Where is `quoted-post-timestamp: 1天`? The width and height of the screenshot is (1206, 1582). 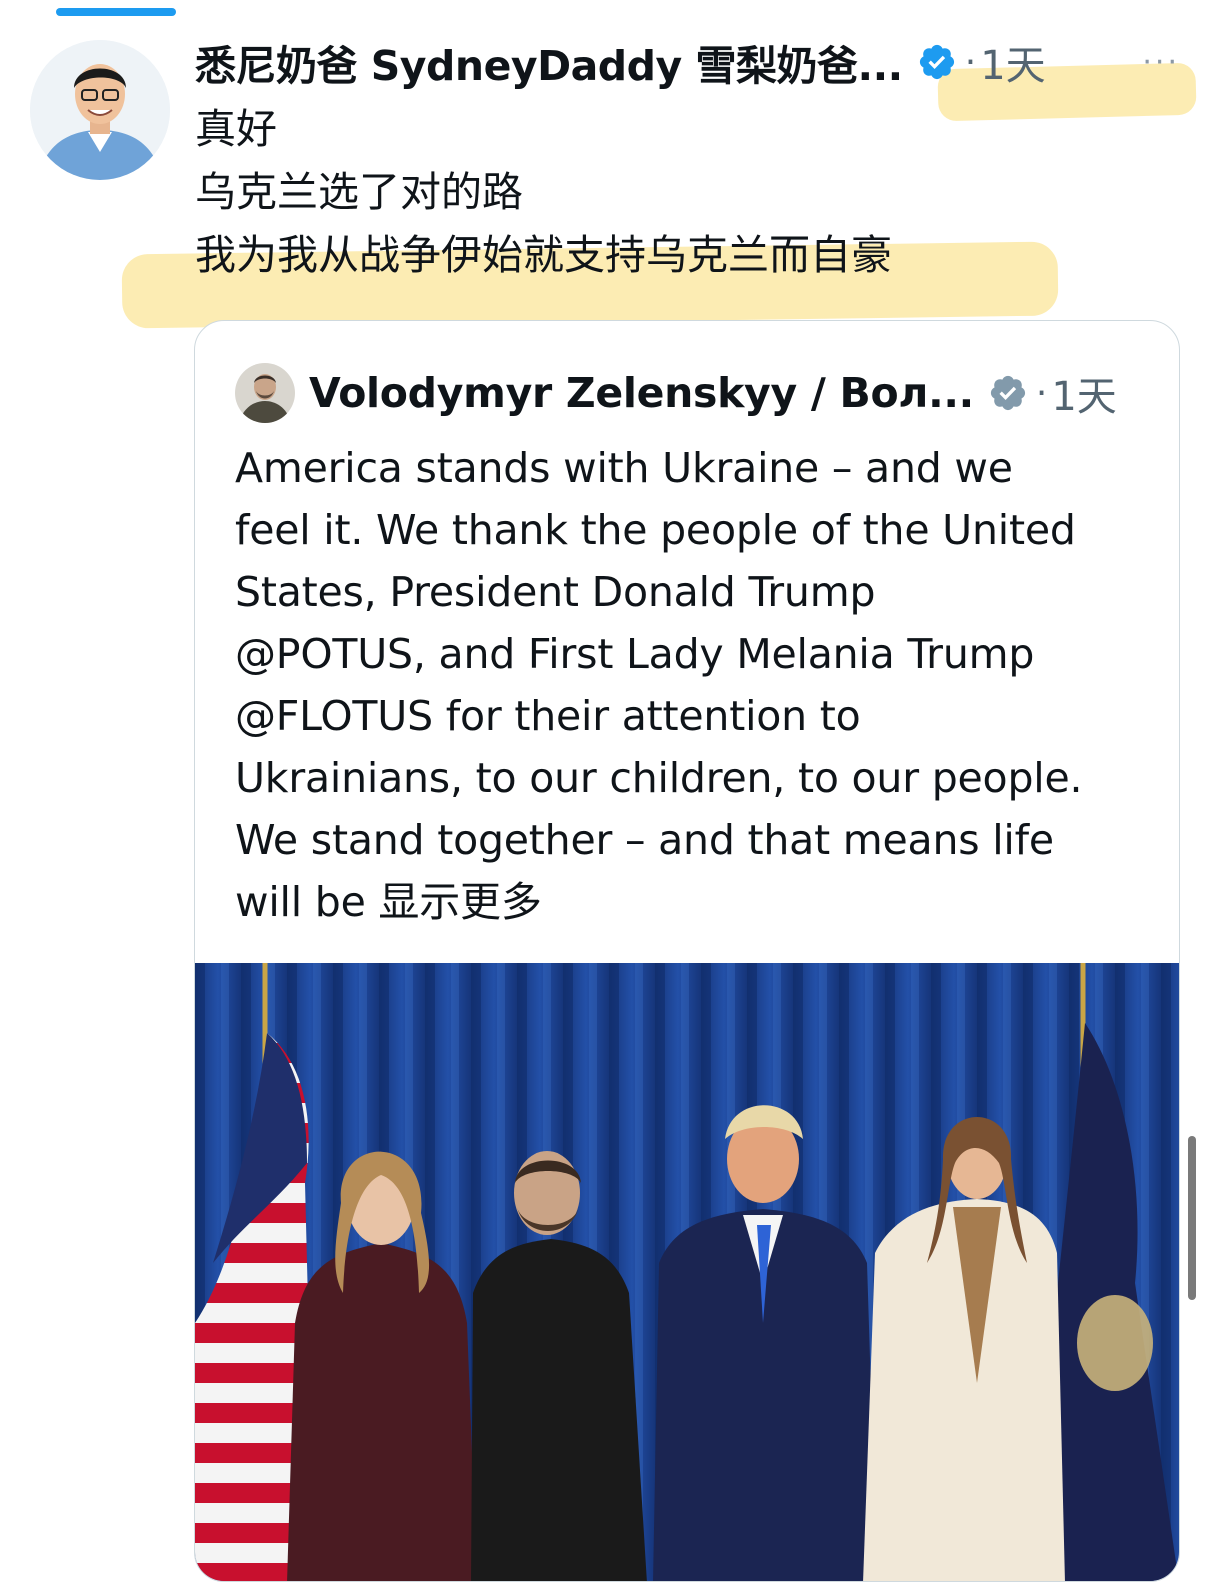
quoted-post-timestamp: 1天 is located at coordinates (1083, 393).